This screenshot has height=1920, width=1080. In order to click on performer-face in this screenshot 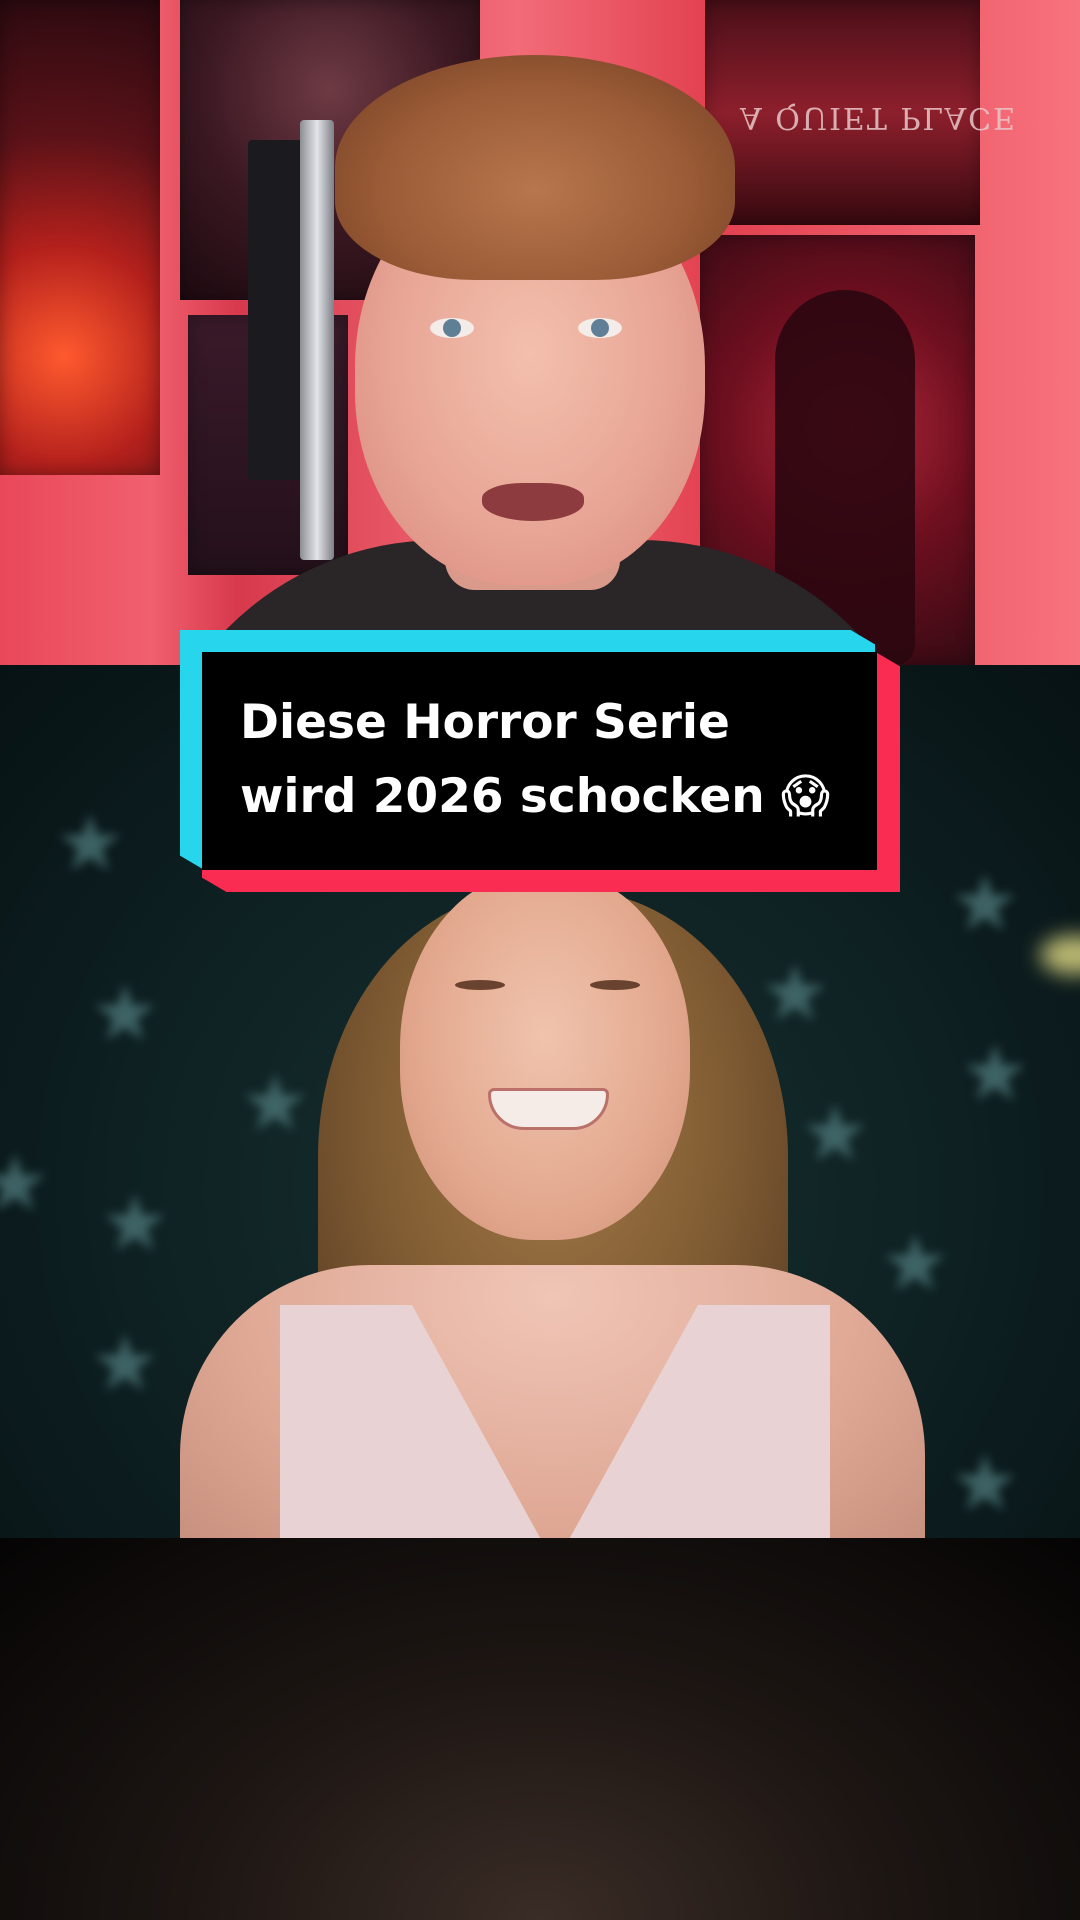, I will do `click(545, 1055)`.